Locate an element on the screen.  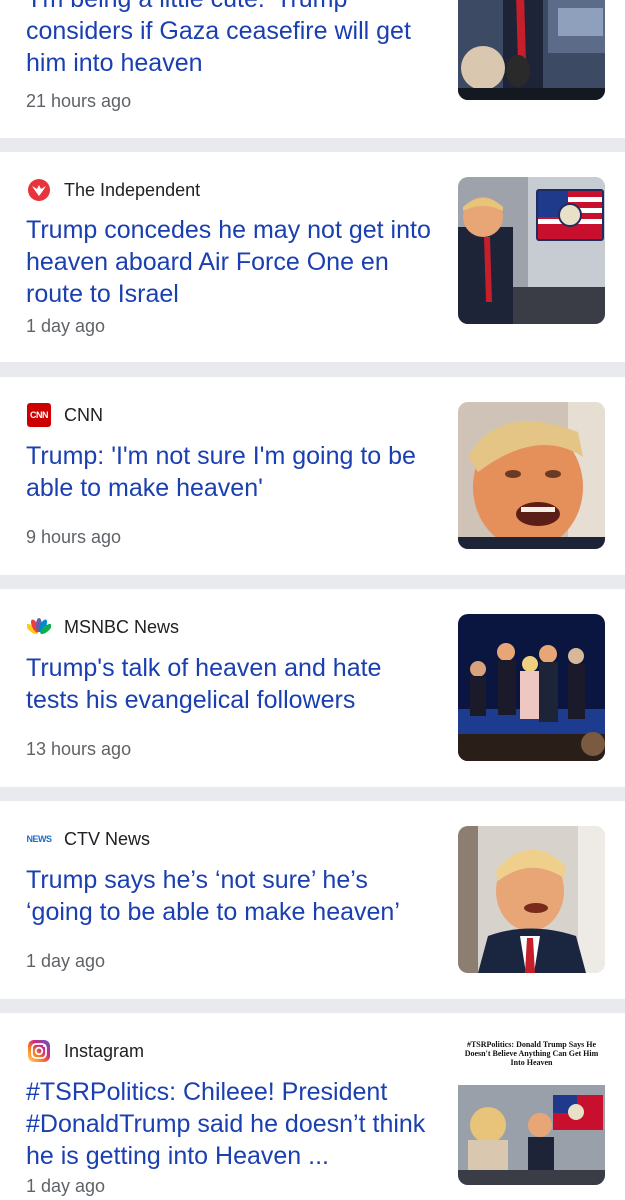
article-time: 13 hours ago is located at coordinates (79, 749).